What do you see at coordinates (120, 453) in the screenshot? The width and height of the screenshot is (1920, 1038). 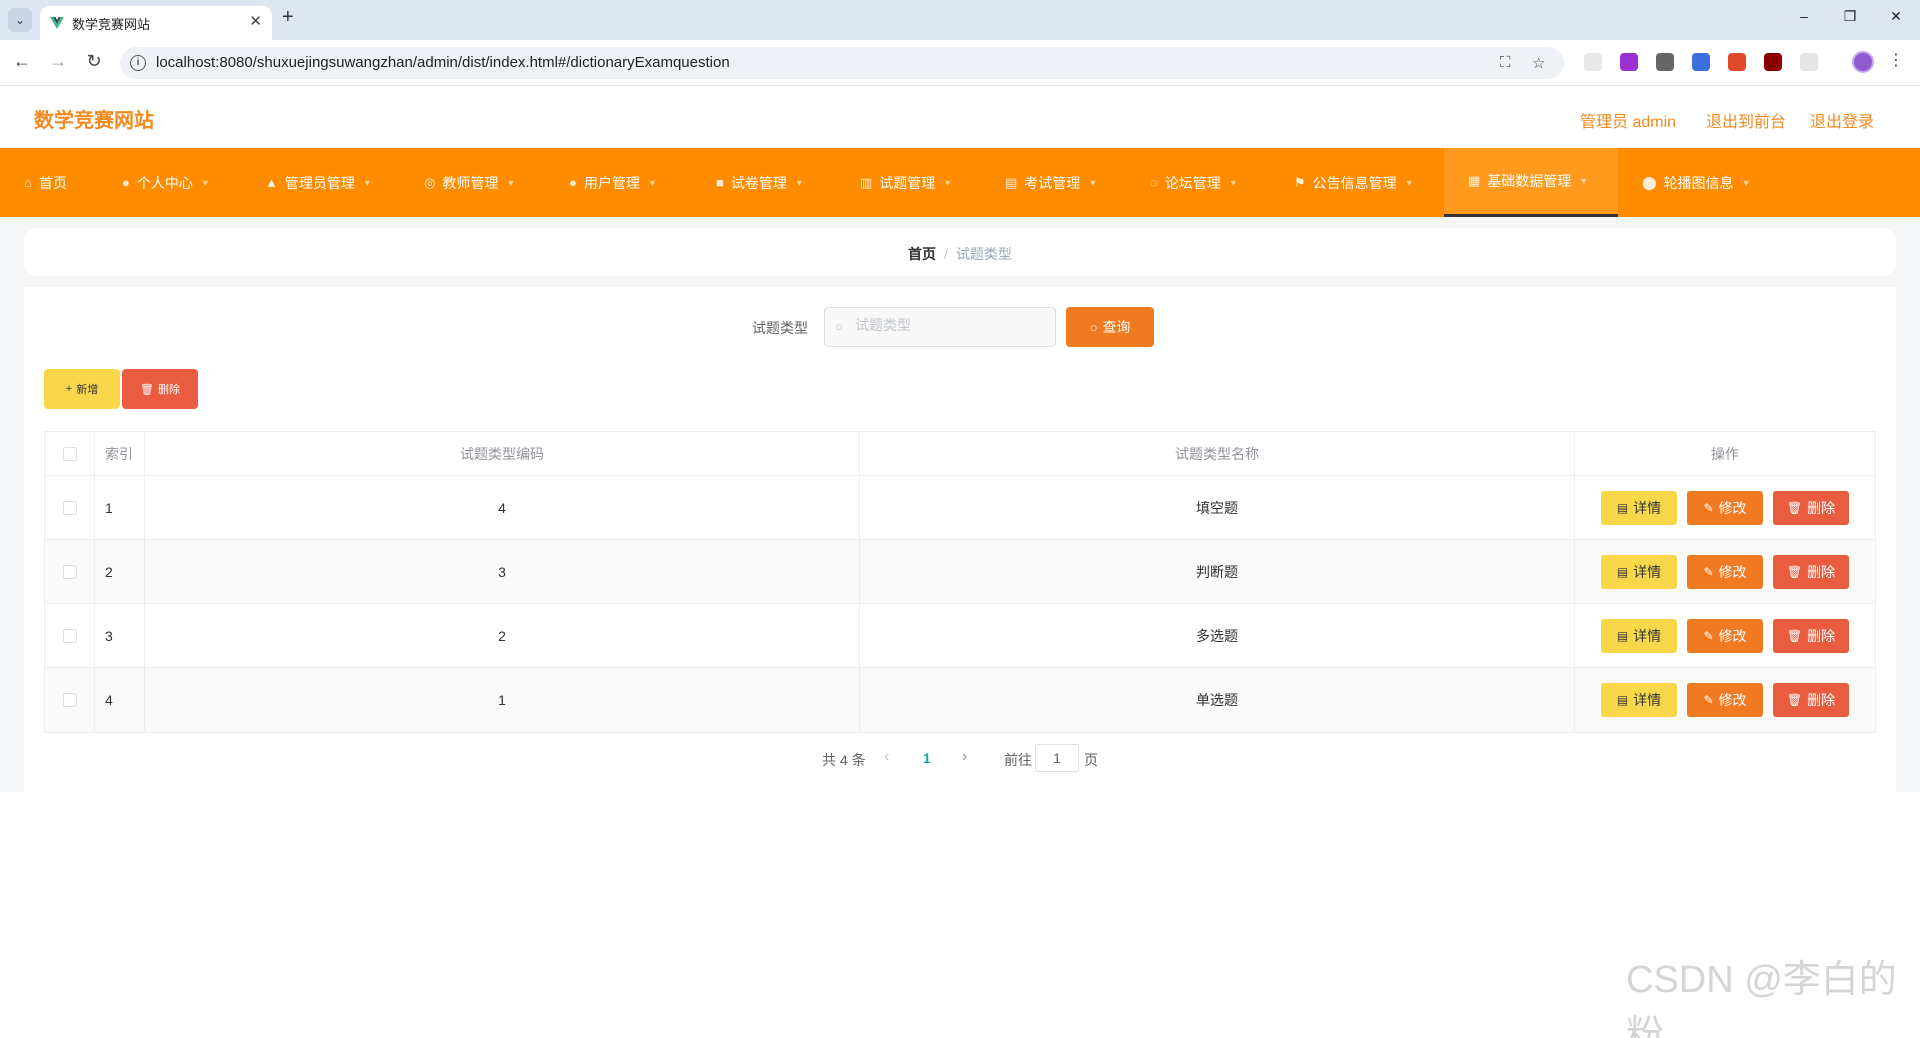 I see `header-index: 索引` at bounding box center [120, 453].